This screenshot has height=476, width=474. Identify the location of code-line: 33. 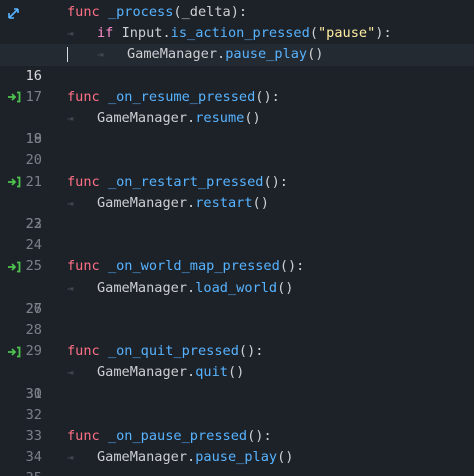
(237, 424).